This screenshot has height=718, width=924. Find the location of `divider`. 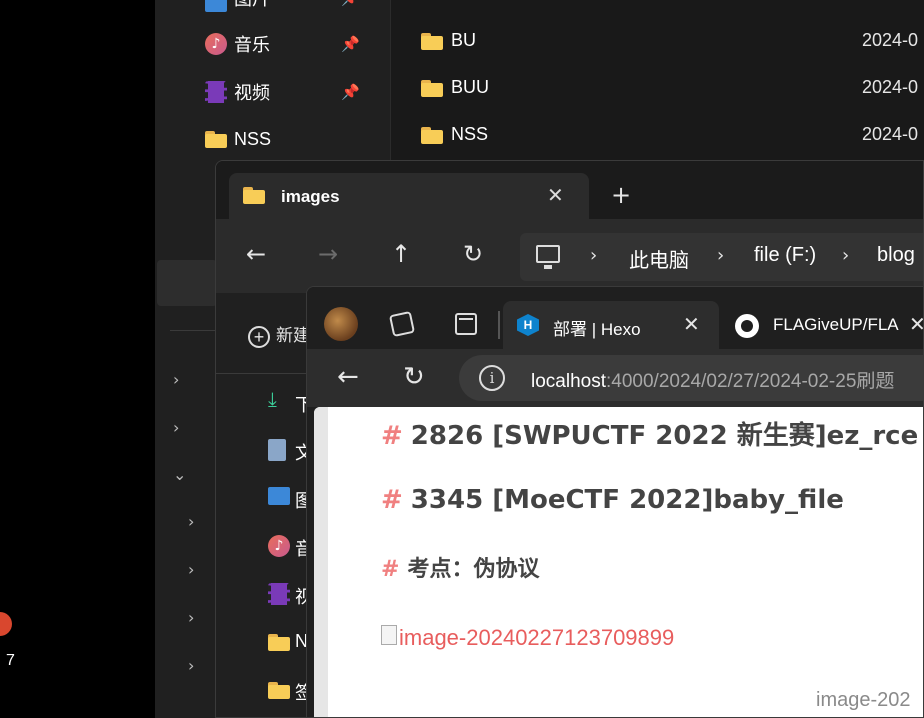

divider is located at coordinates (266, 373).